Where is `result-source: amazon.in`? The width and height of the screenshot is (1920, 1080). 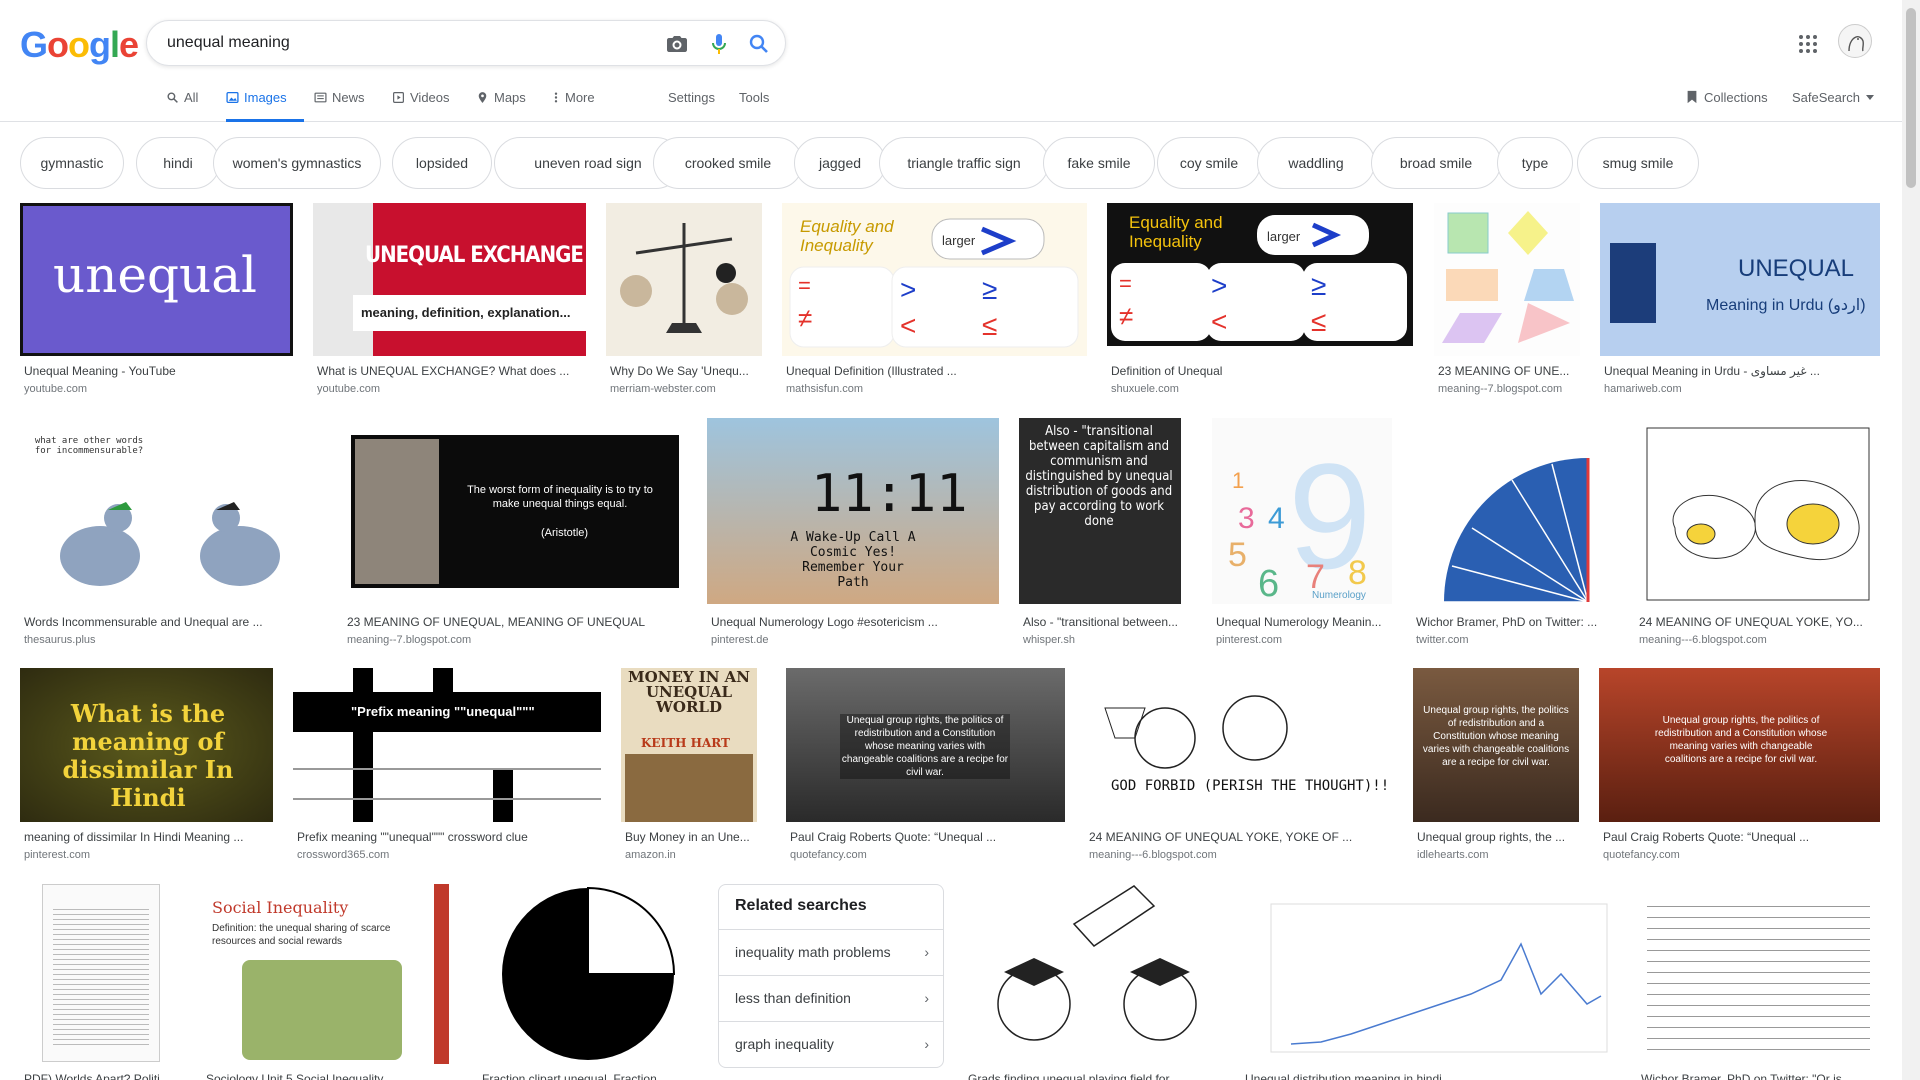 result-source: amazon.in is located at coordinates (650, 855).